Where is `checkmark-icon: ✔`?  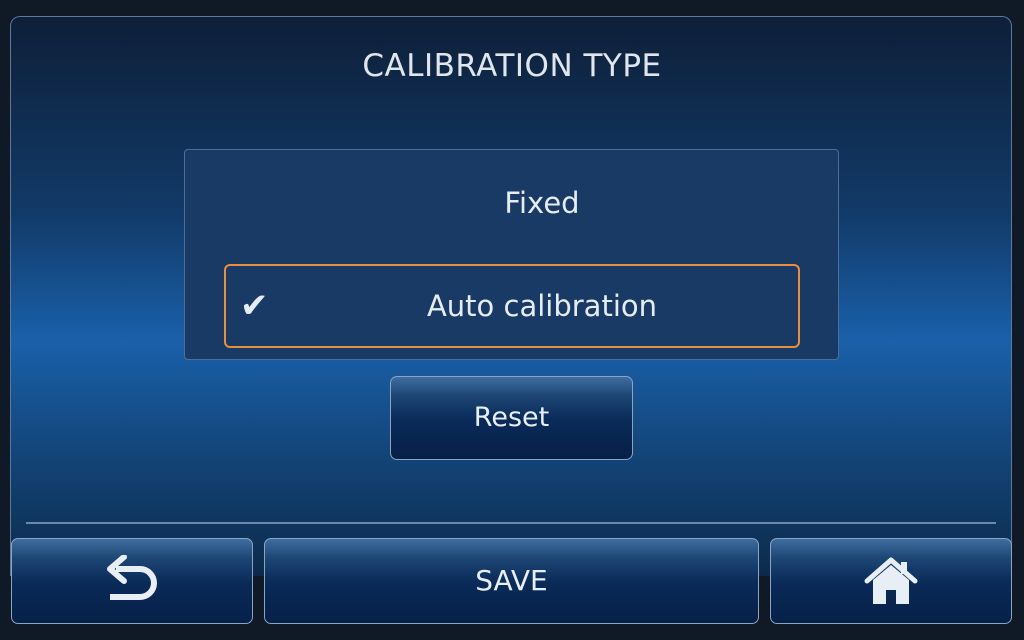 checkmark-icon: ✔ is located at coordinates (254, 306).